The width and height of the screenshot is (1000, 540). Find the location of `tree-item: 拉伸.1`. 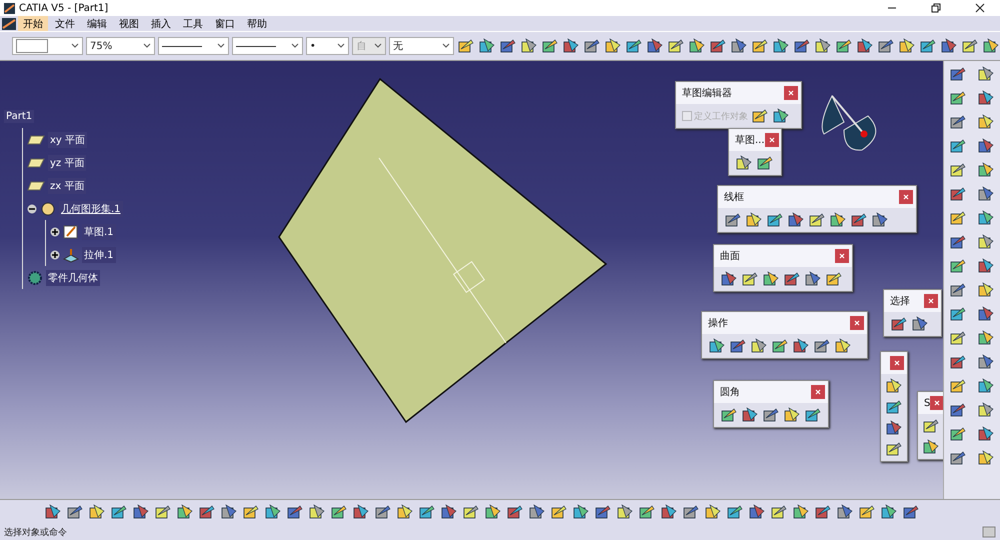

tree-item: 拉伸.1 is located at coordinates (99, 254).